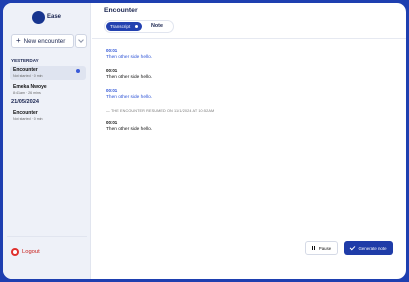 Image resolution: width=409 pixels, height=282 pixels. What do you see at coordinates (157, 26) in the screenshot?
I see `tab-note: Note` at bounding box center [157, 26].